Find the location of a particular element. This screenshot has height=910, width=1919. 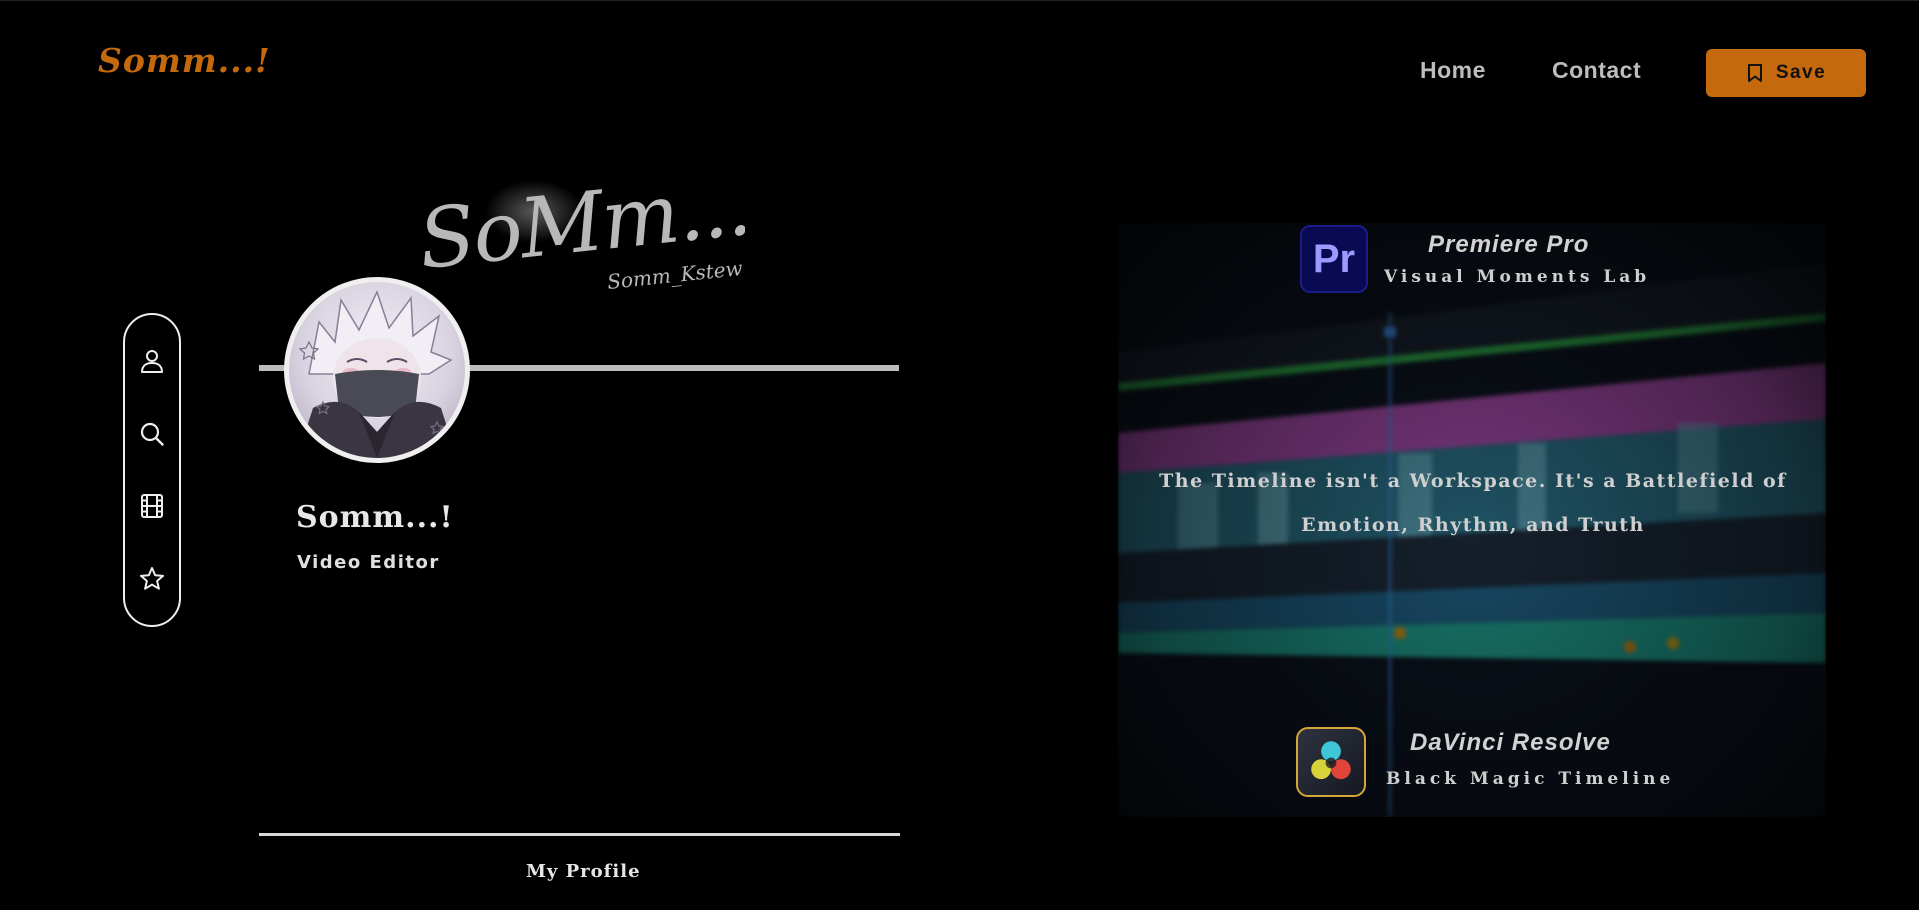

user-icon is located at coordinates (152, 362).